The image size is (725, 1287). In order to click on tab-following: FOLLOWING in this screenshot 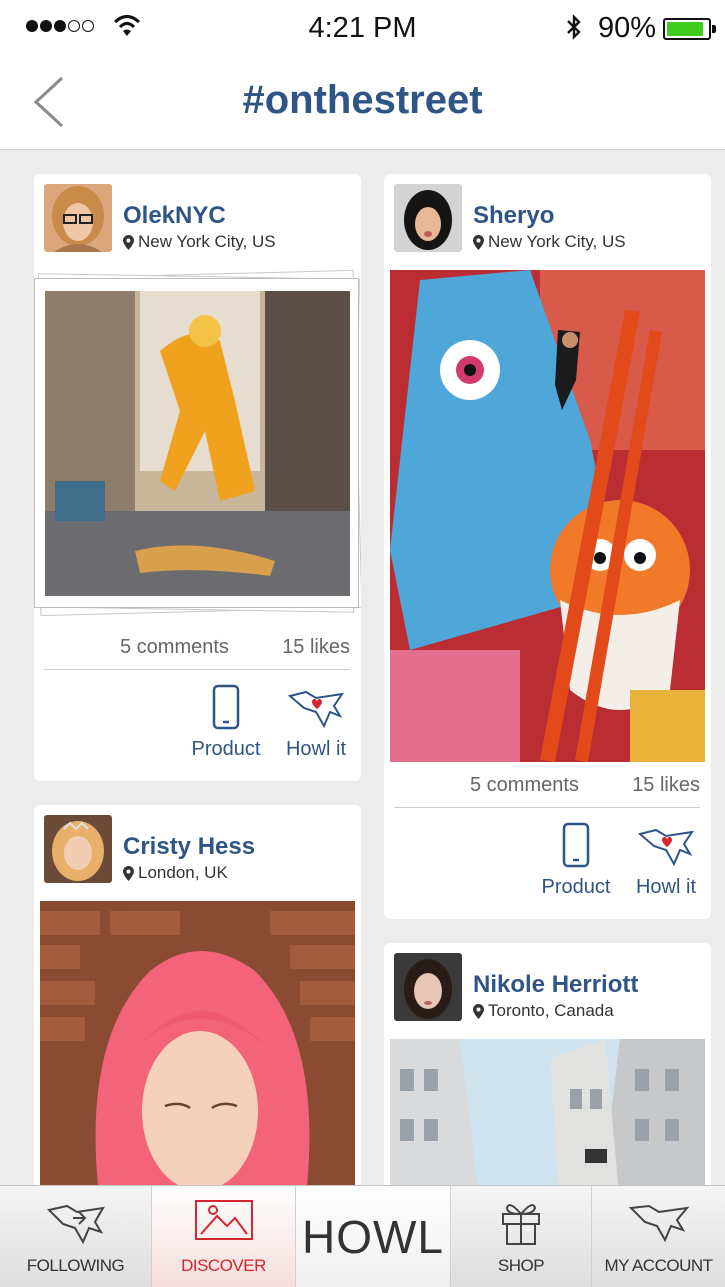, I will do `click(76, 1236)`.